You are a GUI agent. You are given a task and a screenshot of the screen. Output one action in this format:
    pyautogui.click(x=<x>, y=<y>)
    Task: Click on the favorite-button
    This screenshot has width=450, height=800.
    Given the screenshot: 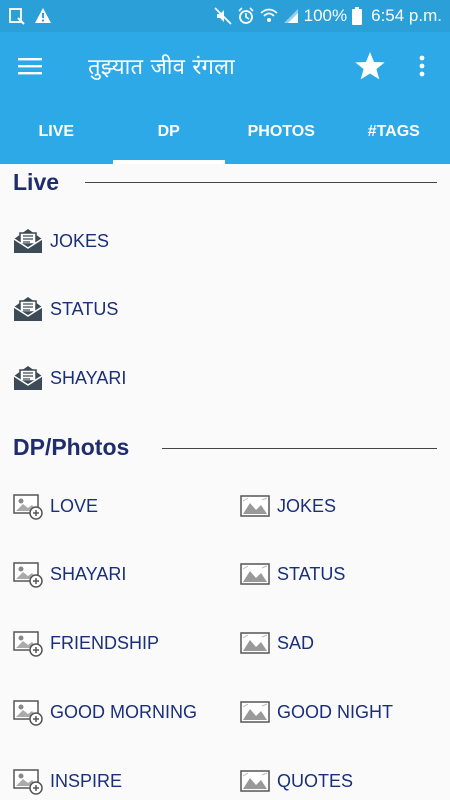 What is the action you would take?
    pyautogui.click(x=370, y=66)
    